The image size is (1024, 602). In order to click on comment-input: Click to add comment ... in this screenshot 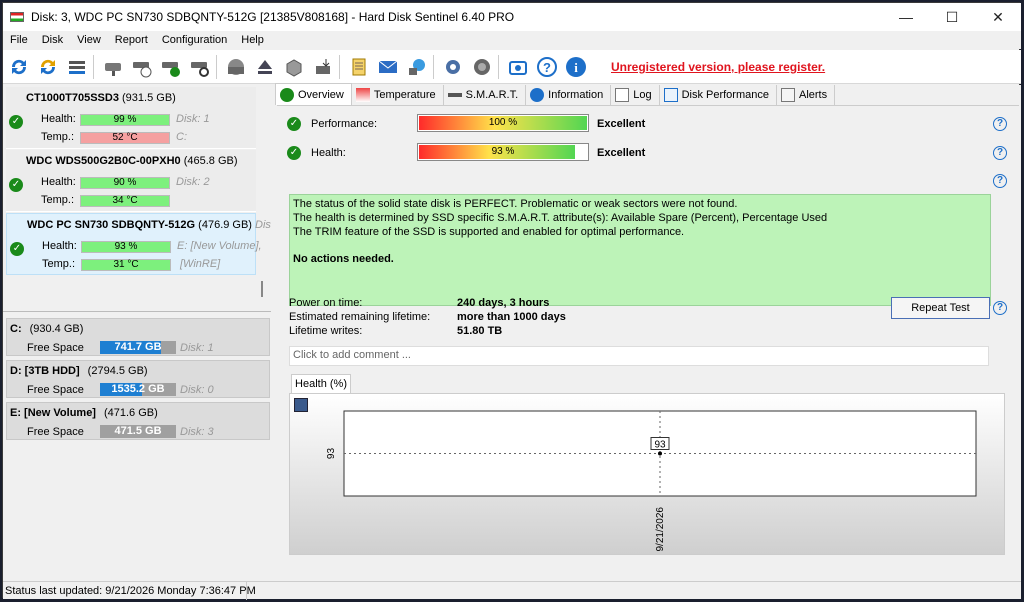, I will do `click(639, 356)`.